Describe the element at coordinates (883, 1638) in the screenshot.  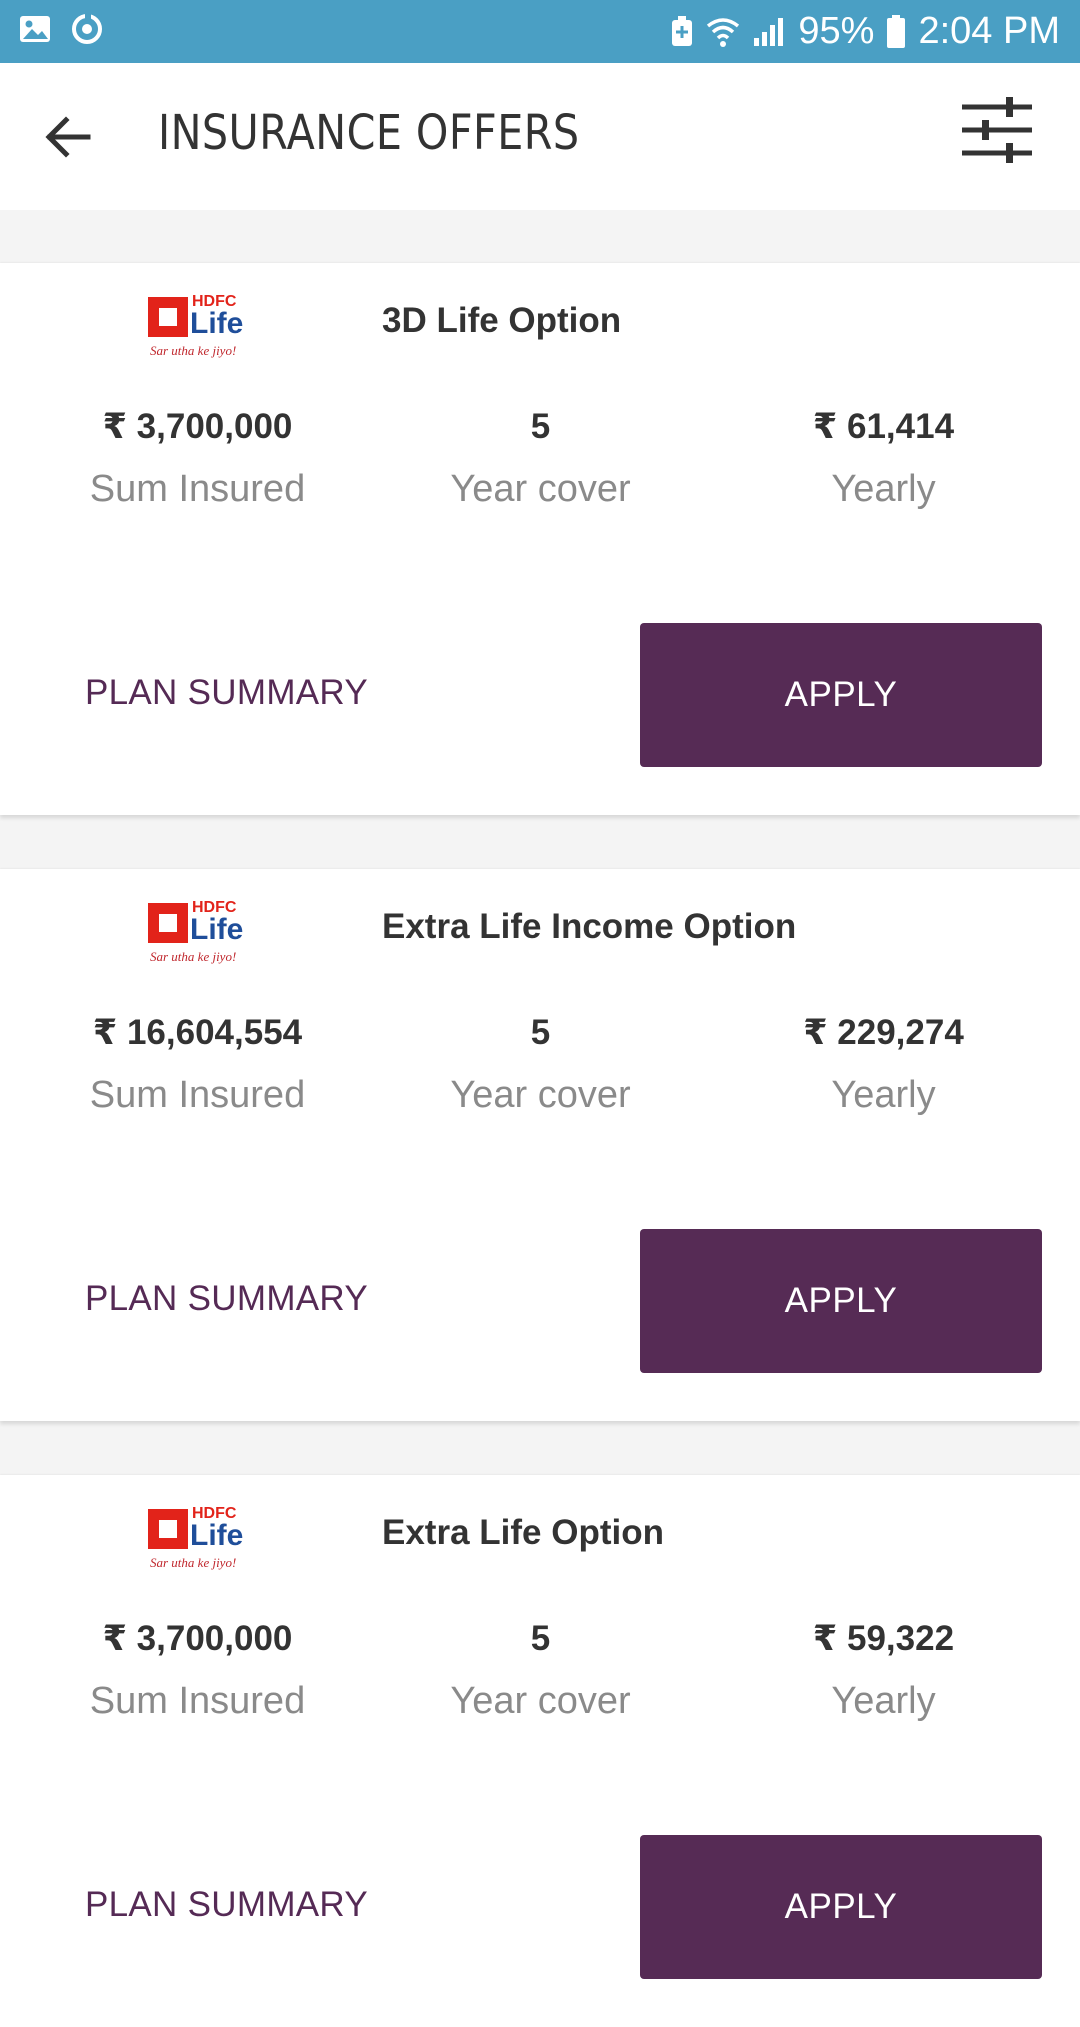
I see `premium-value: ₹ 59,322` at that location.